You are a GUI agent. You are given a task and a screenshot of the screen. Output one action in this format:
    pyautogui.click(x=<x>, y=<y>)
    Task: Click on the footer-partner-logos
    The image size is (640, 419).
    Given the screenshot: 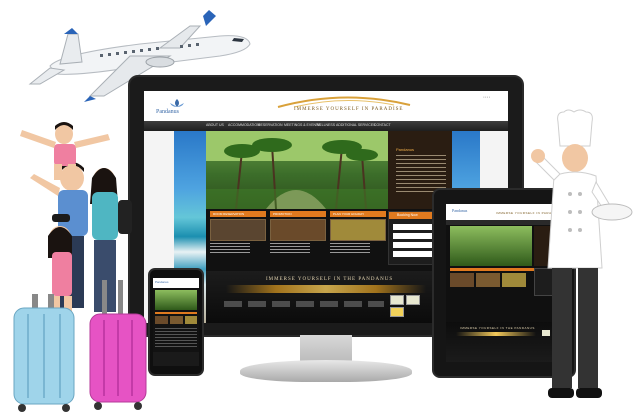 What is the action you would take?
    pyautogui.click(x=304, y=304)
    